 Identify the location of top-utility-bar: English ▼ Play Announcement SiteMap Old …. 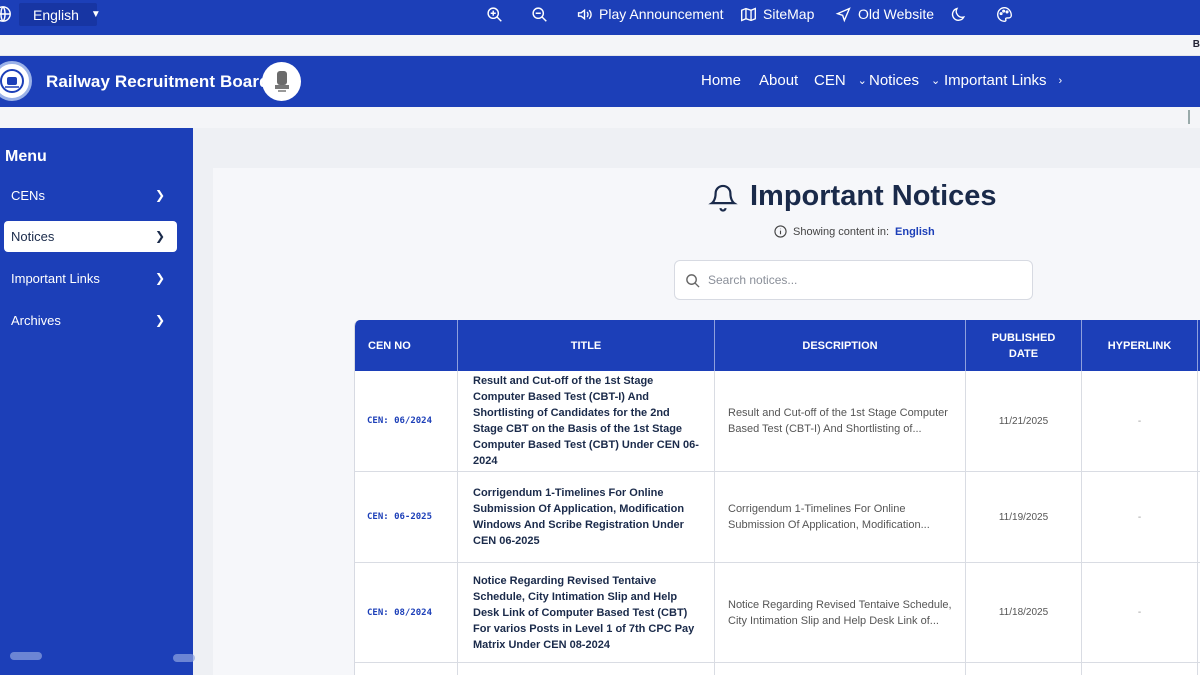
(600, 17).